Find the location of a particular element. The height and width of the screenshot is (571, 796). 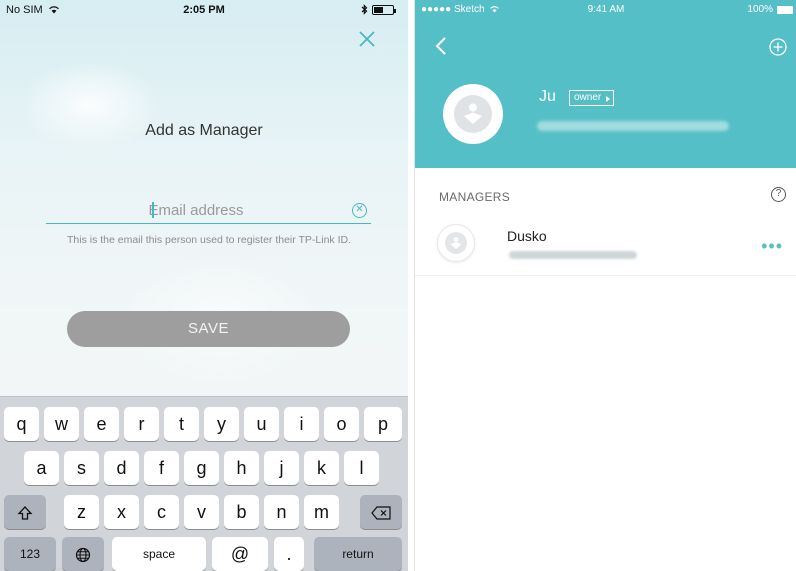

delete-key is located at coordinates (381, 512).